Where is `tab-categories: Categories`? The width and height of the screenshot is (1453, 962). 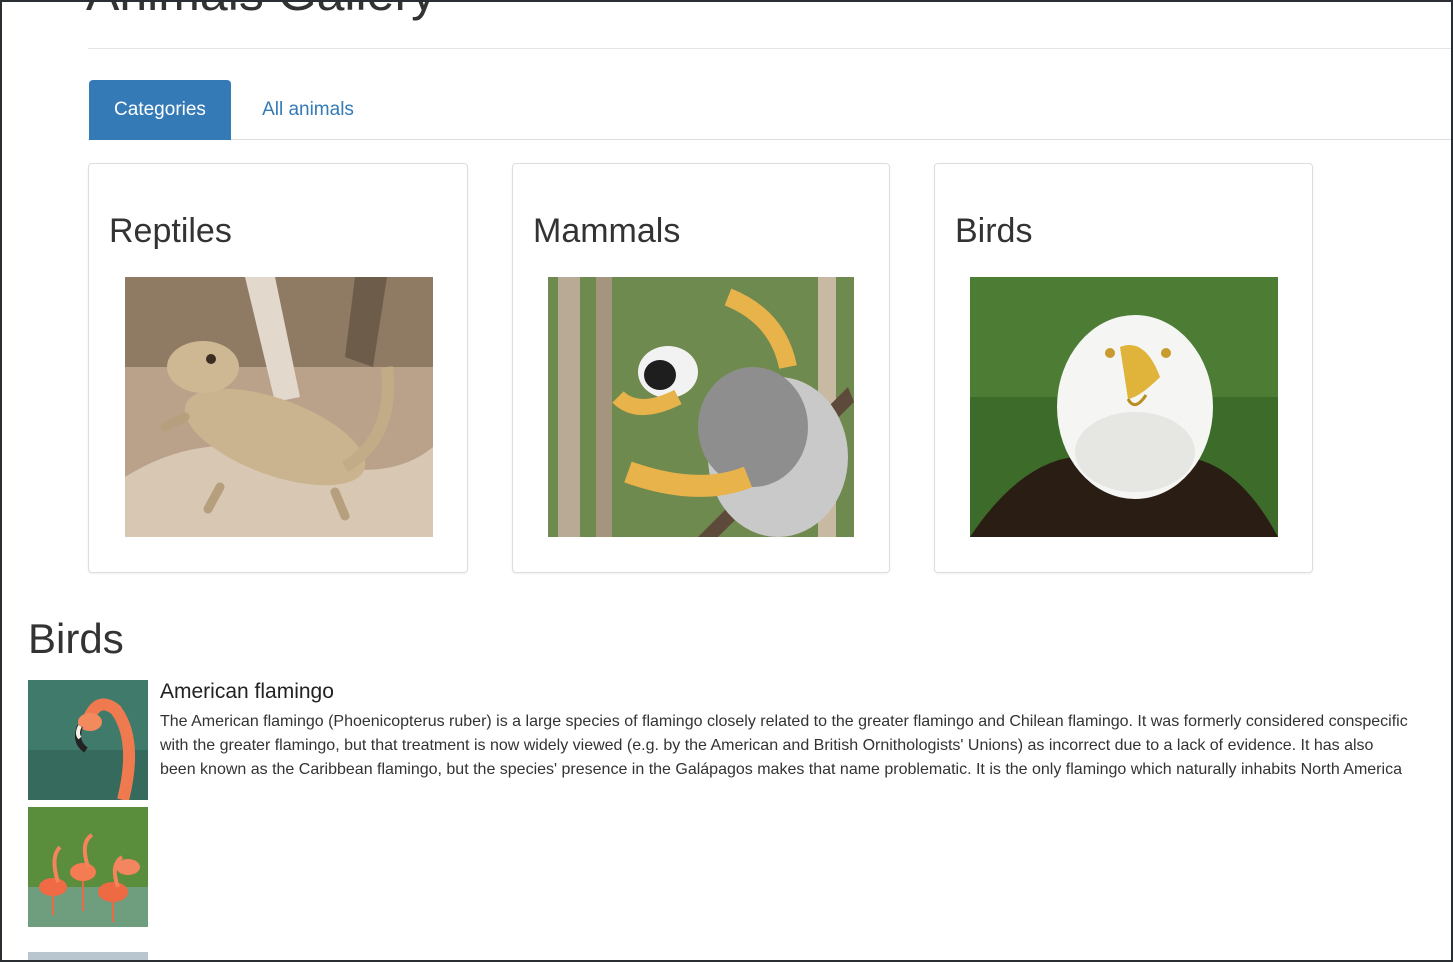
tab-categories: Categories is located at coordinates (160, 110).